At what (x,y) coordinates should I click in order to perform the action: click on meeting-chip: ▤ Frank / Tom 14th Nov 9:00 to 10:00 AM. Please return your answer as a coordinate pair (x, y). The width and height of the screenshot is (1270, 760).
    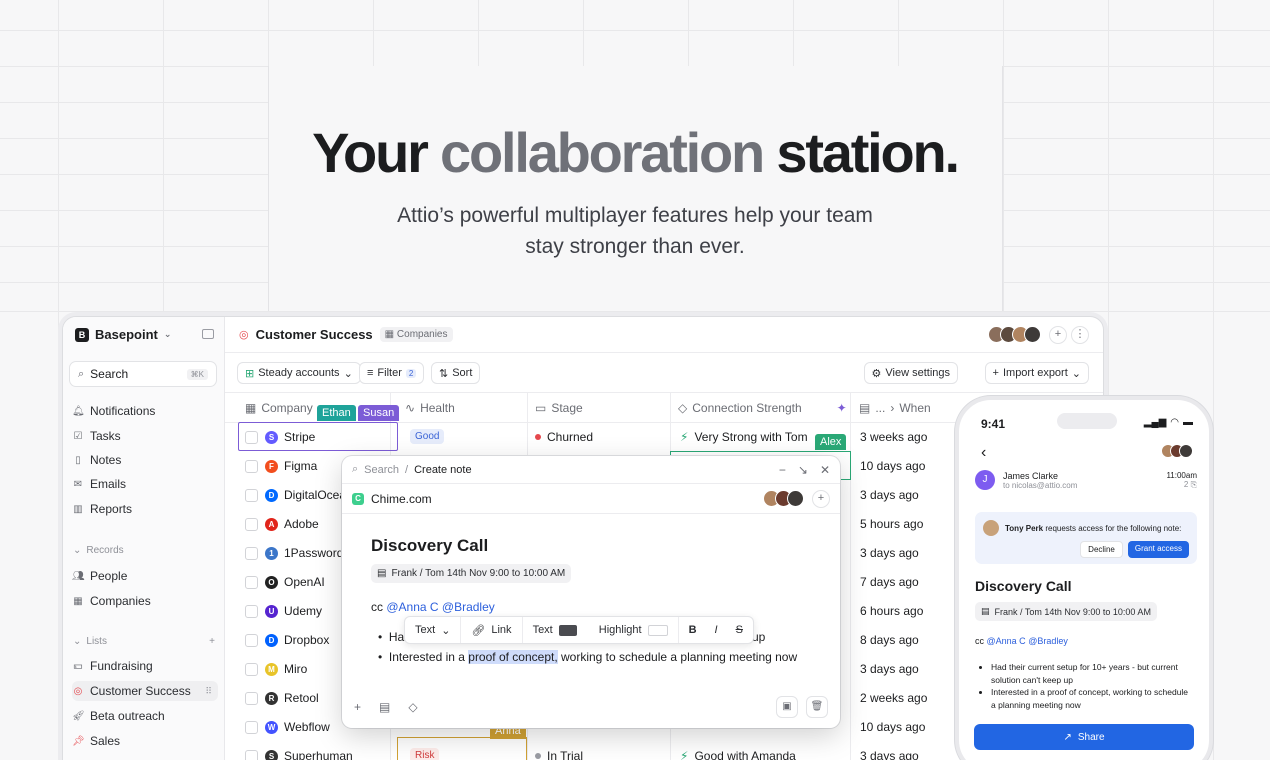
    Looking at the image, I should click on (471, 573).